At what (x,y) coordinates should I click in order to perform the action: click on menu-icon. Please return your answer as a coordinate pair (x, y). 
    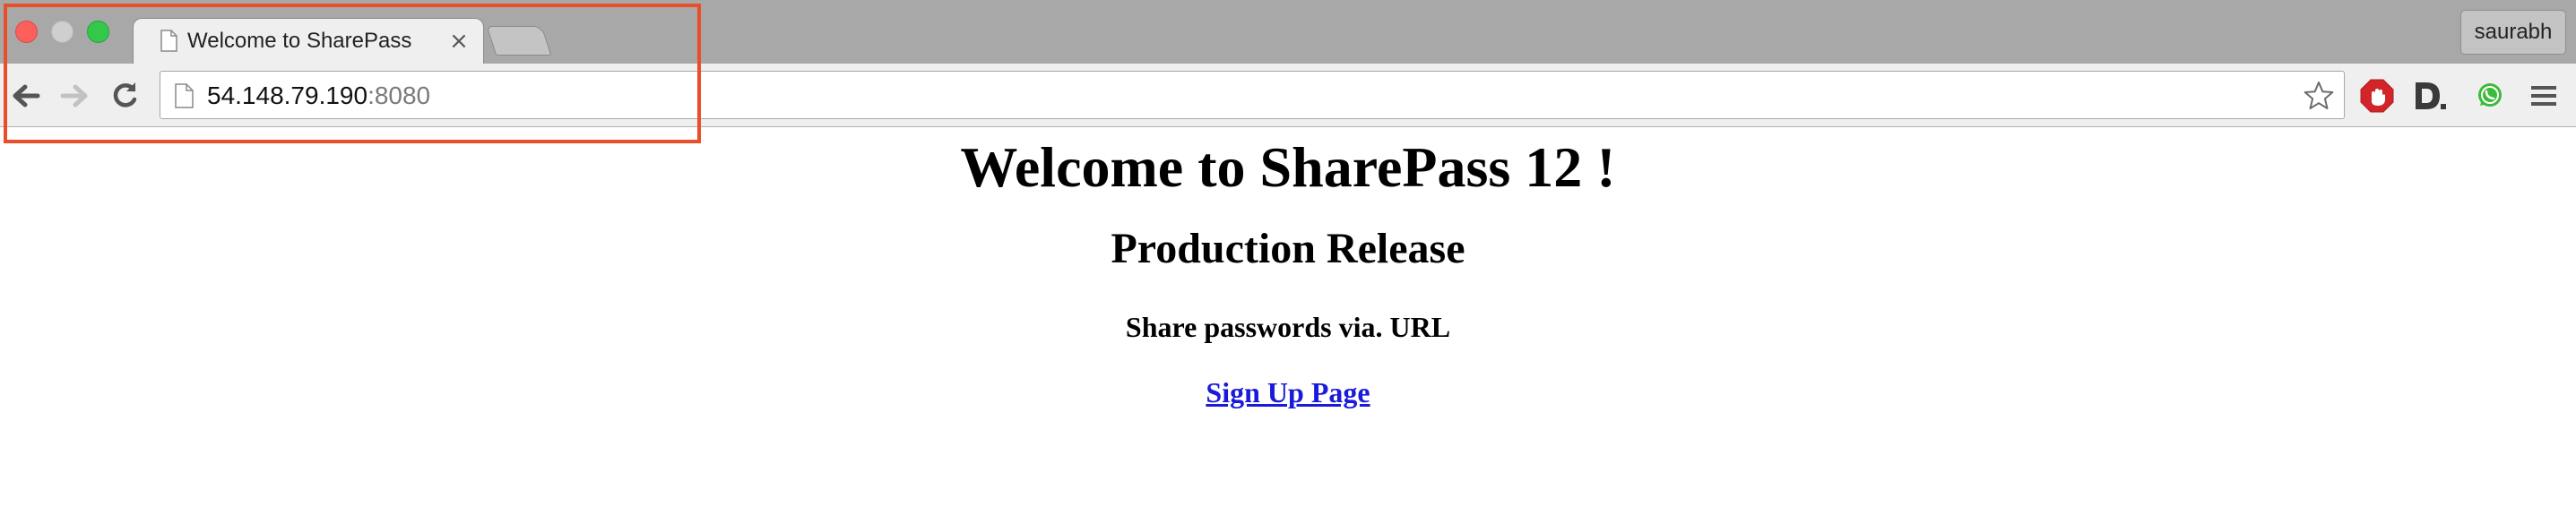
    Looking at the image, I should click on (2544, 96).